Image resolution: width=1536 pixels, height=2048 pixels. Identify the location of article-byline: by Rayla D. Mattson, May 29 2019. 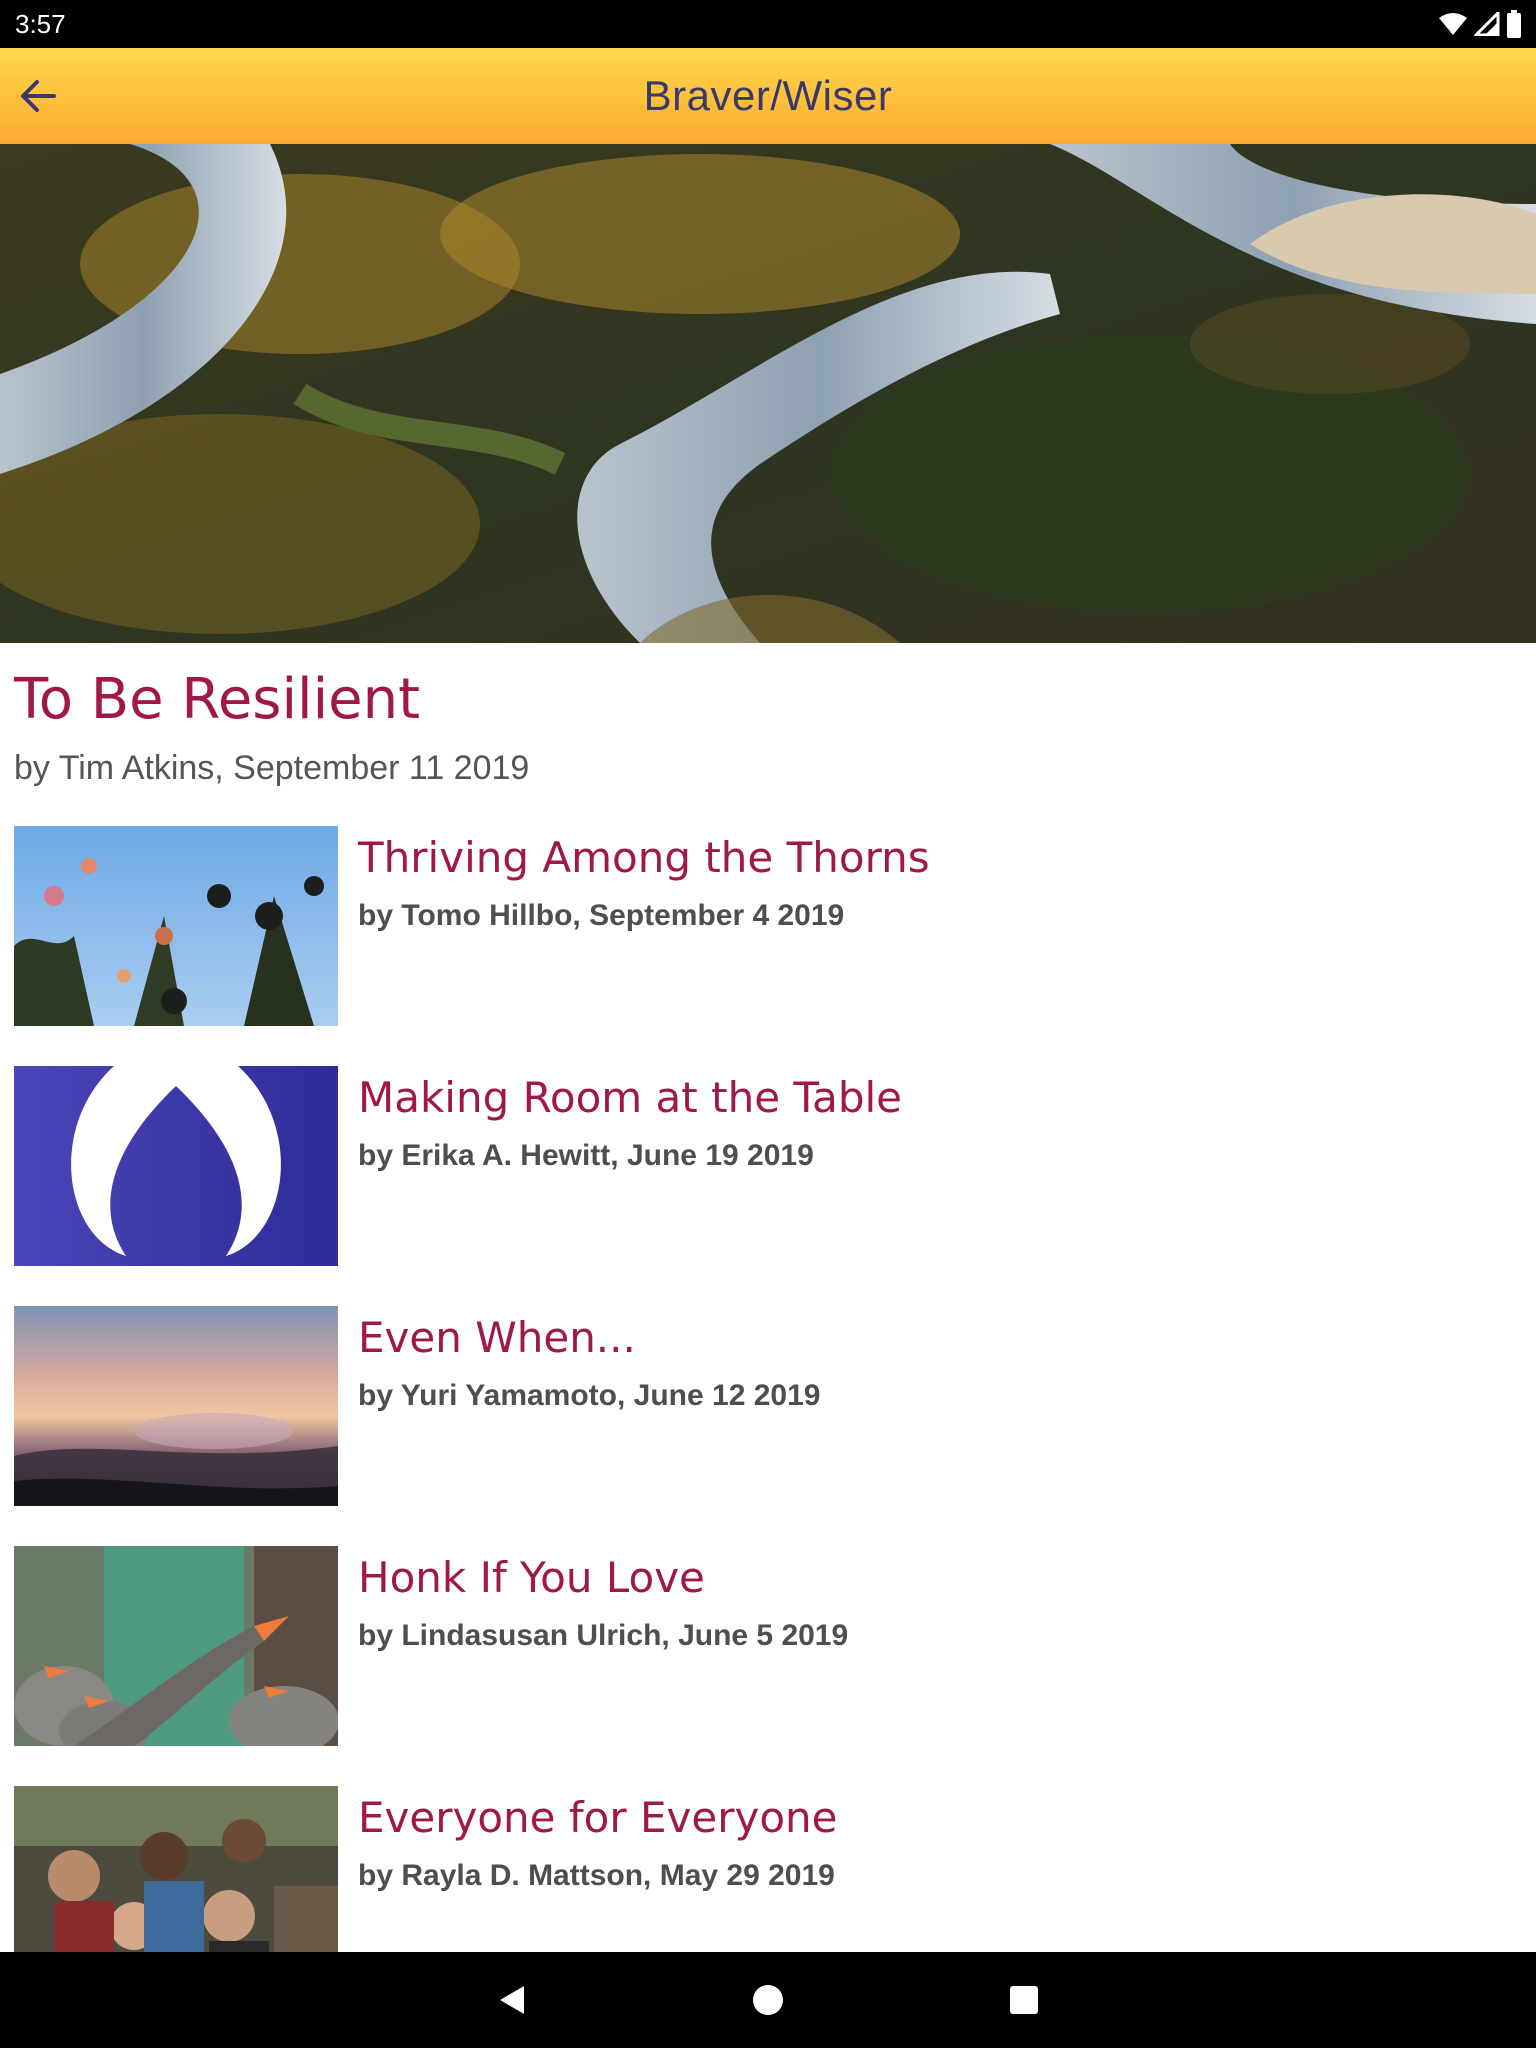
(596, 1875).